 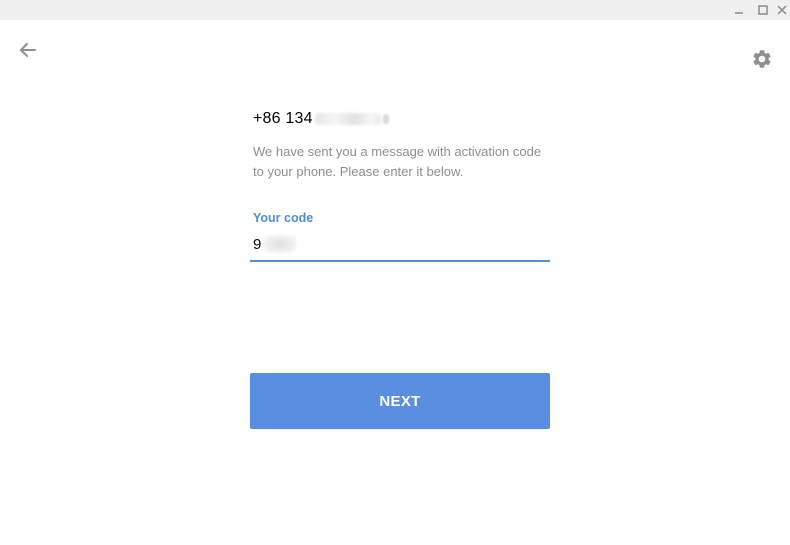 I want to click on phone-number: +86 134, so click(x=321, y=119).